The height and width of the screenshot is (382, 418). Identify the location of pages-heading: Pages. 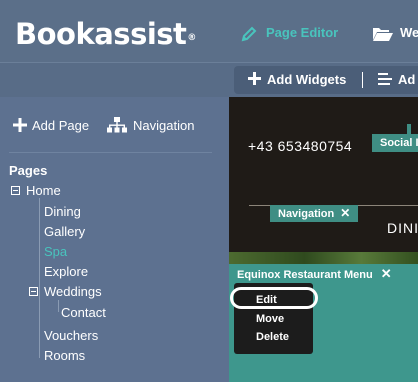
(28, 170).